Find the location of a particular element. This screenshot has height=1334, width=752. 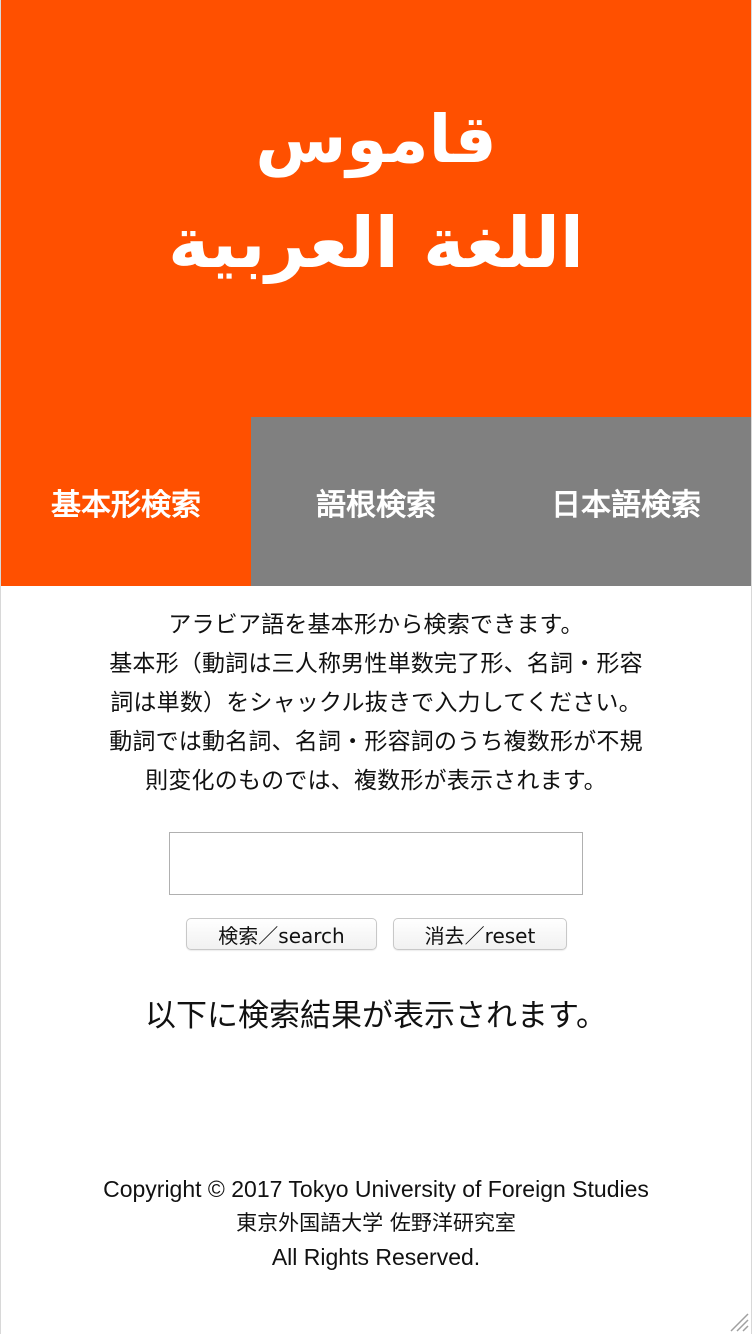

instruction-line: アラビア語を基本形から検索できます。 is located at coordinates (376, 625).